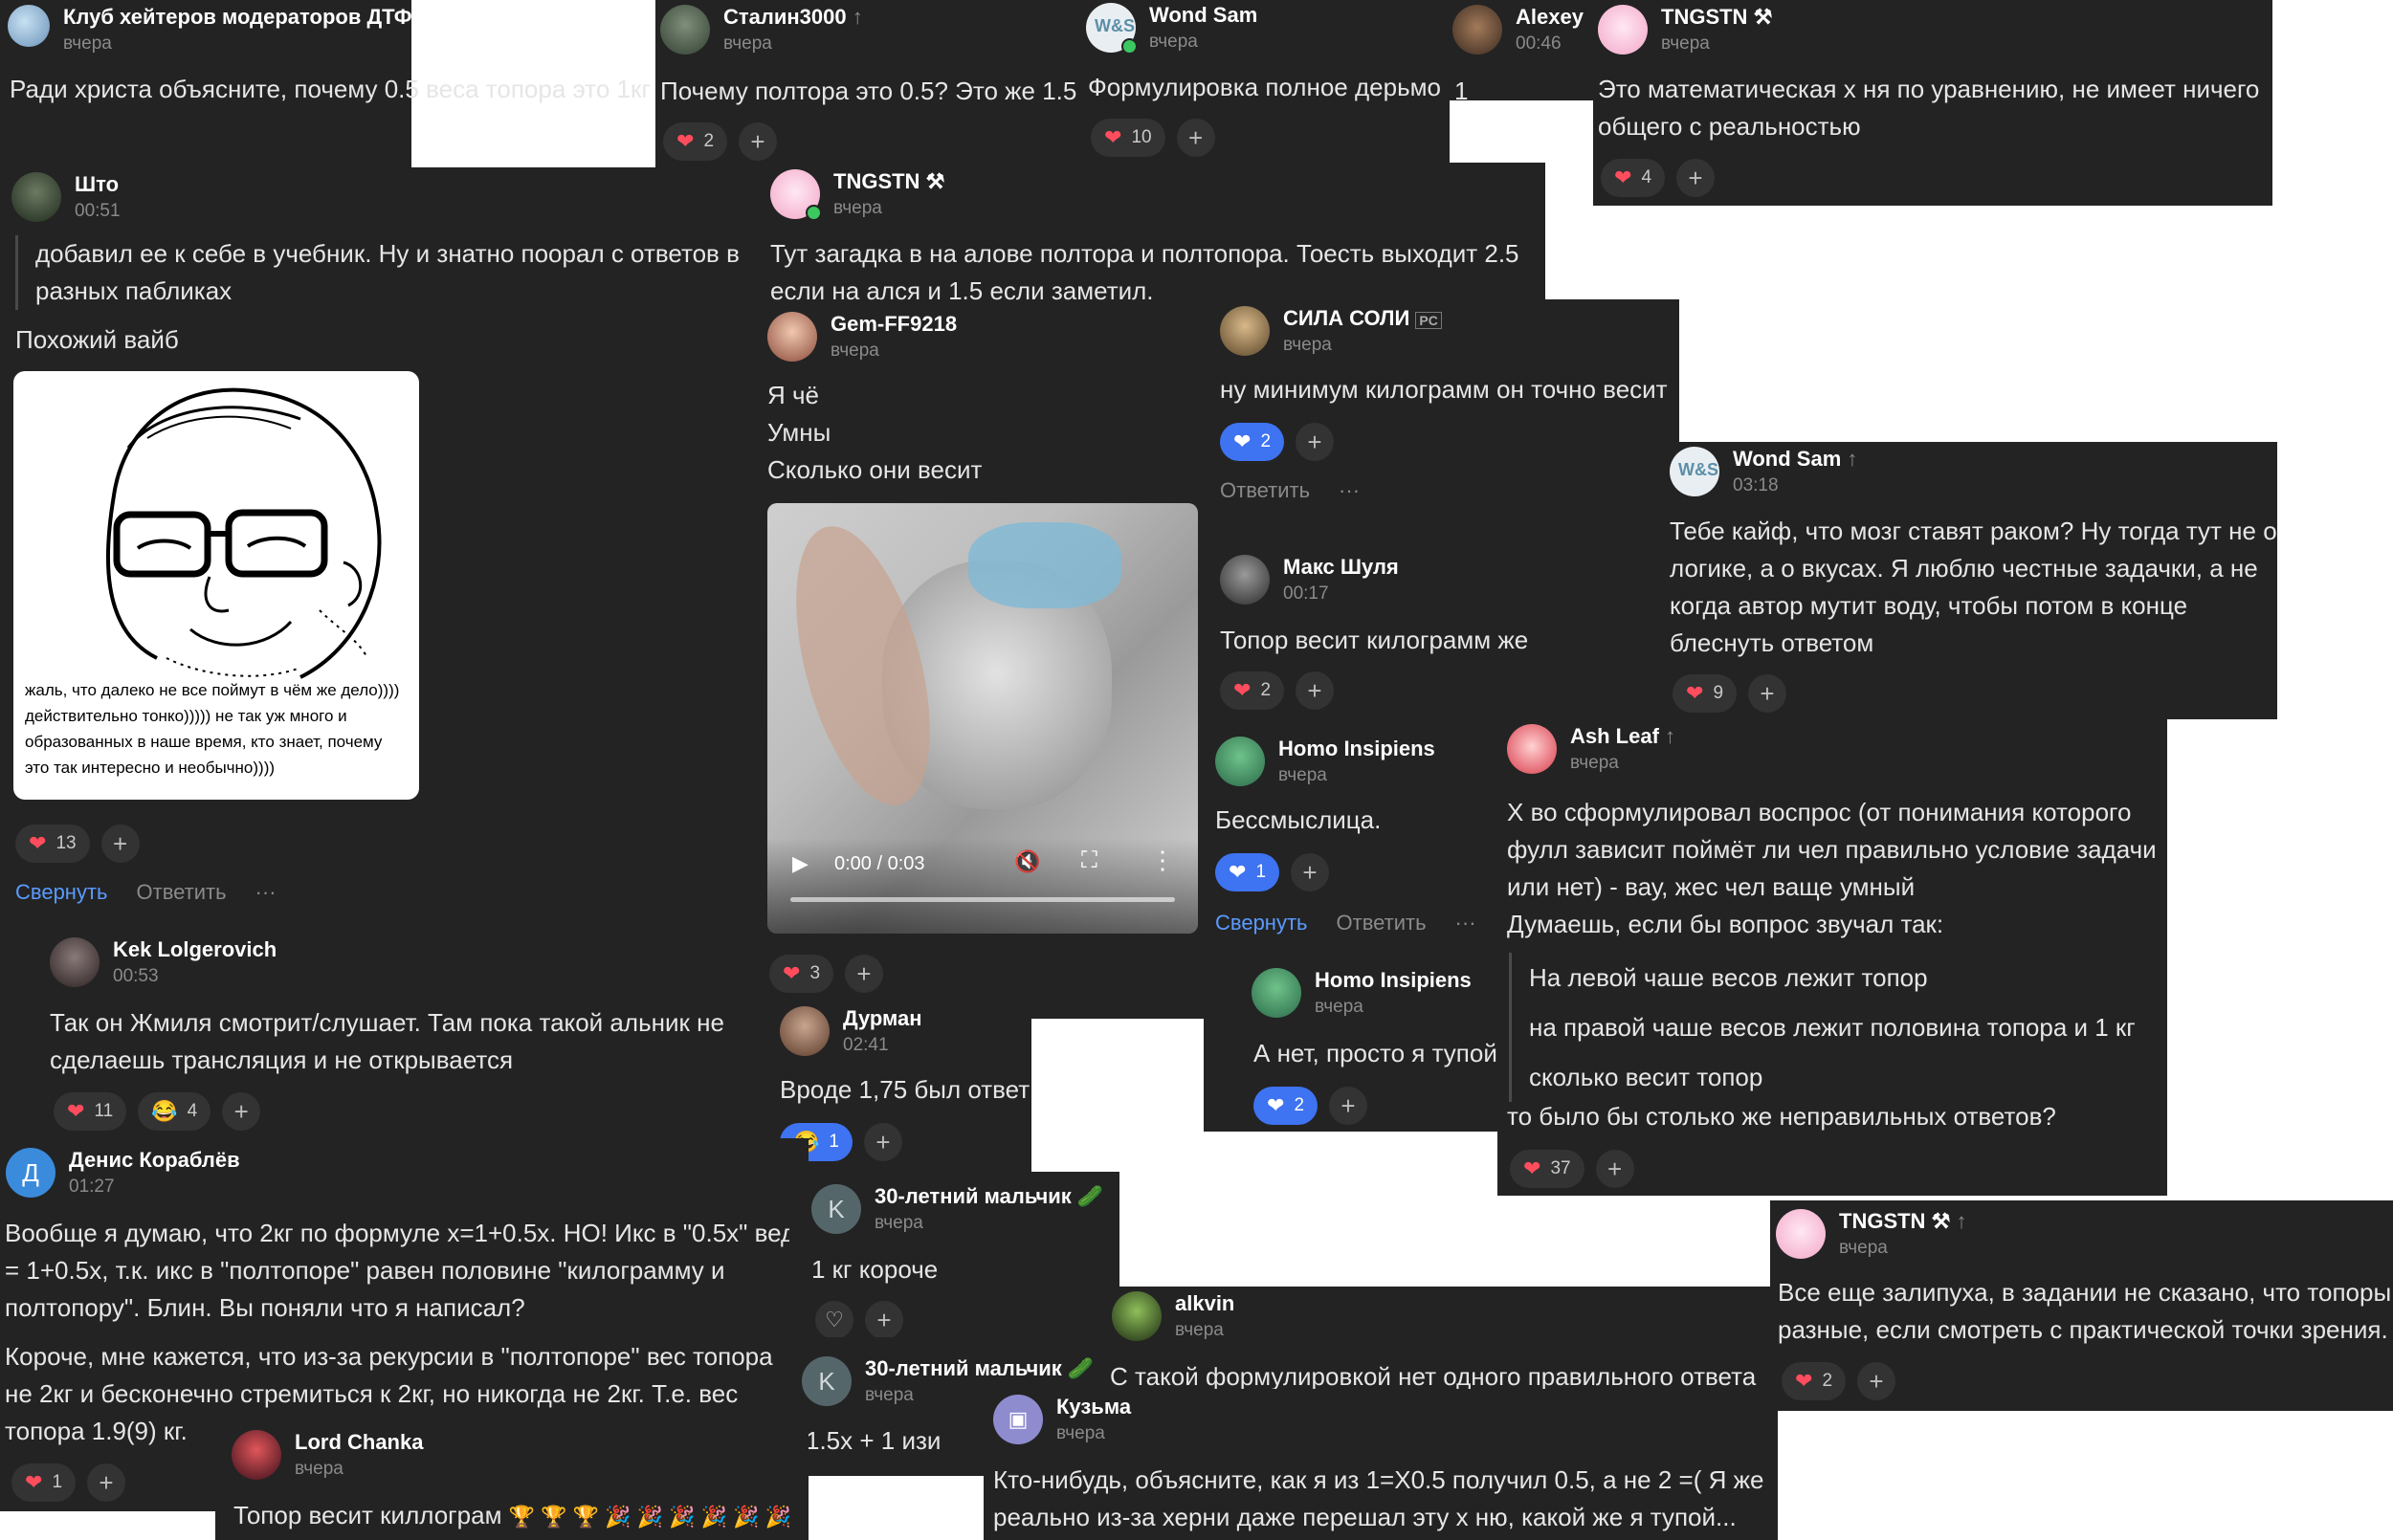  I want to click on timestamp: 00:51, so click(98, 211).